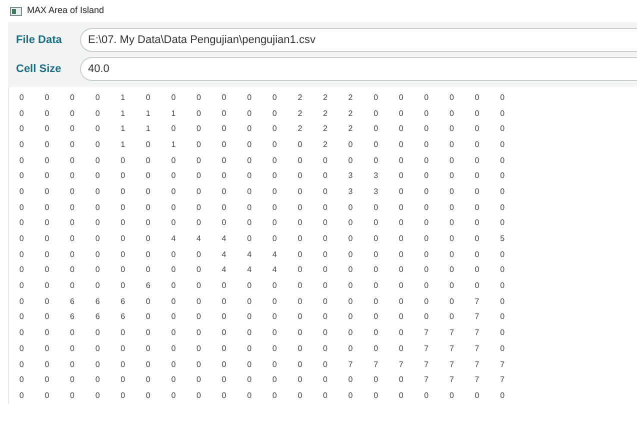 The width and height of the screenshot is (637, 428). What do you see at coordinates (16, 11) in the screenshot?
I see `app-icon` at bounding box center [16, 11].